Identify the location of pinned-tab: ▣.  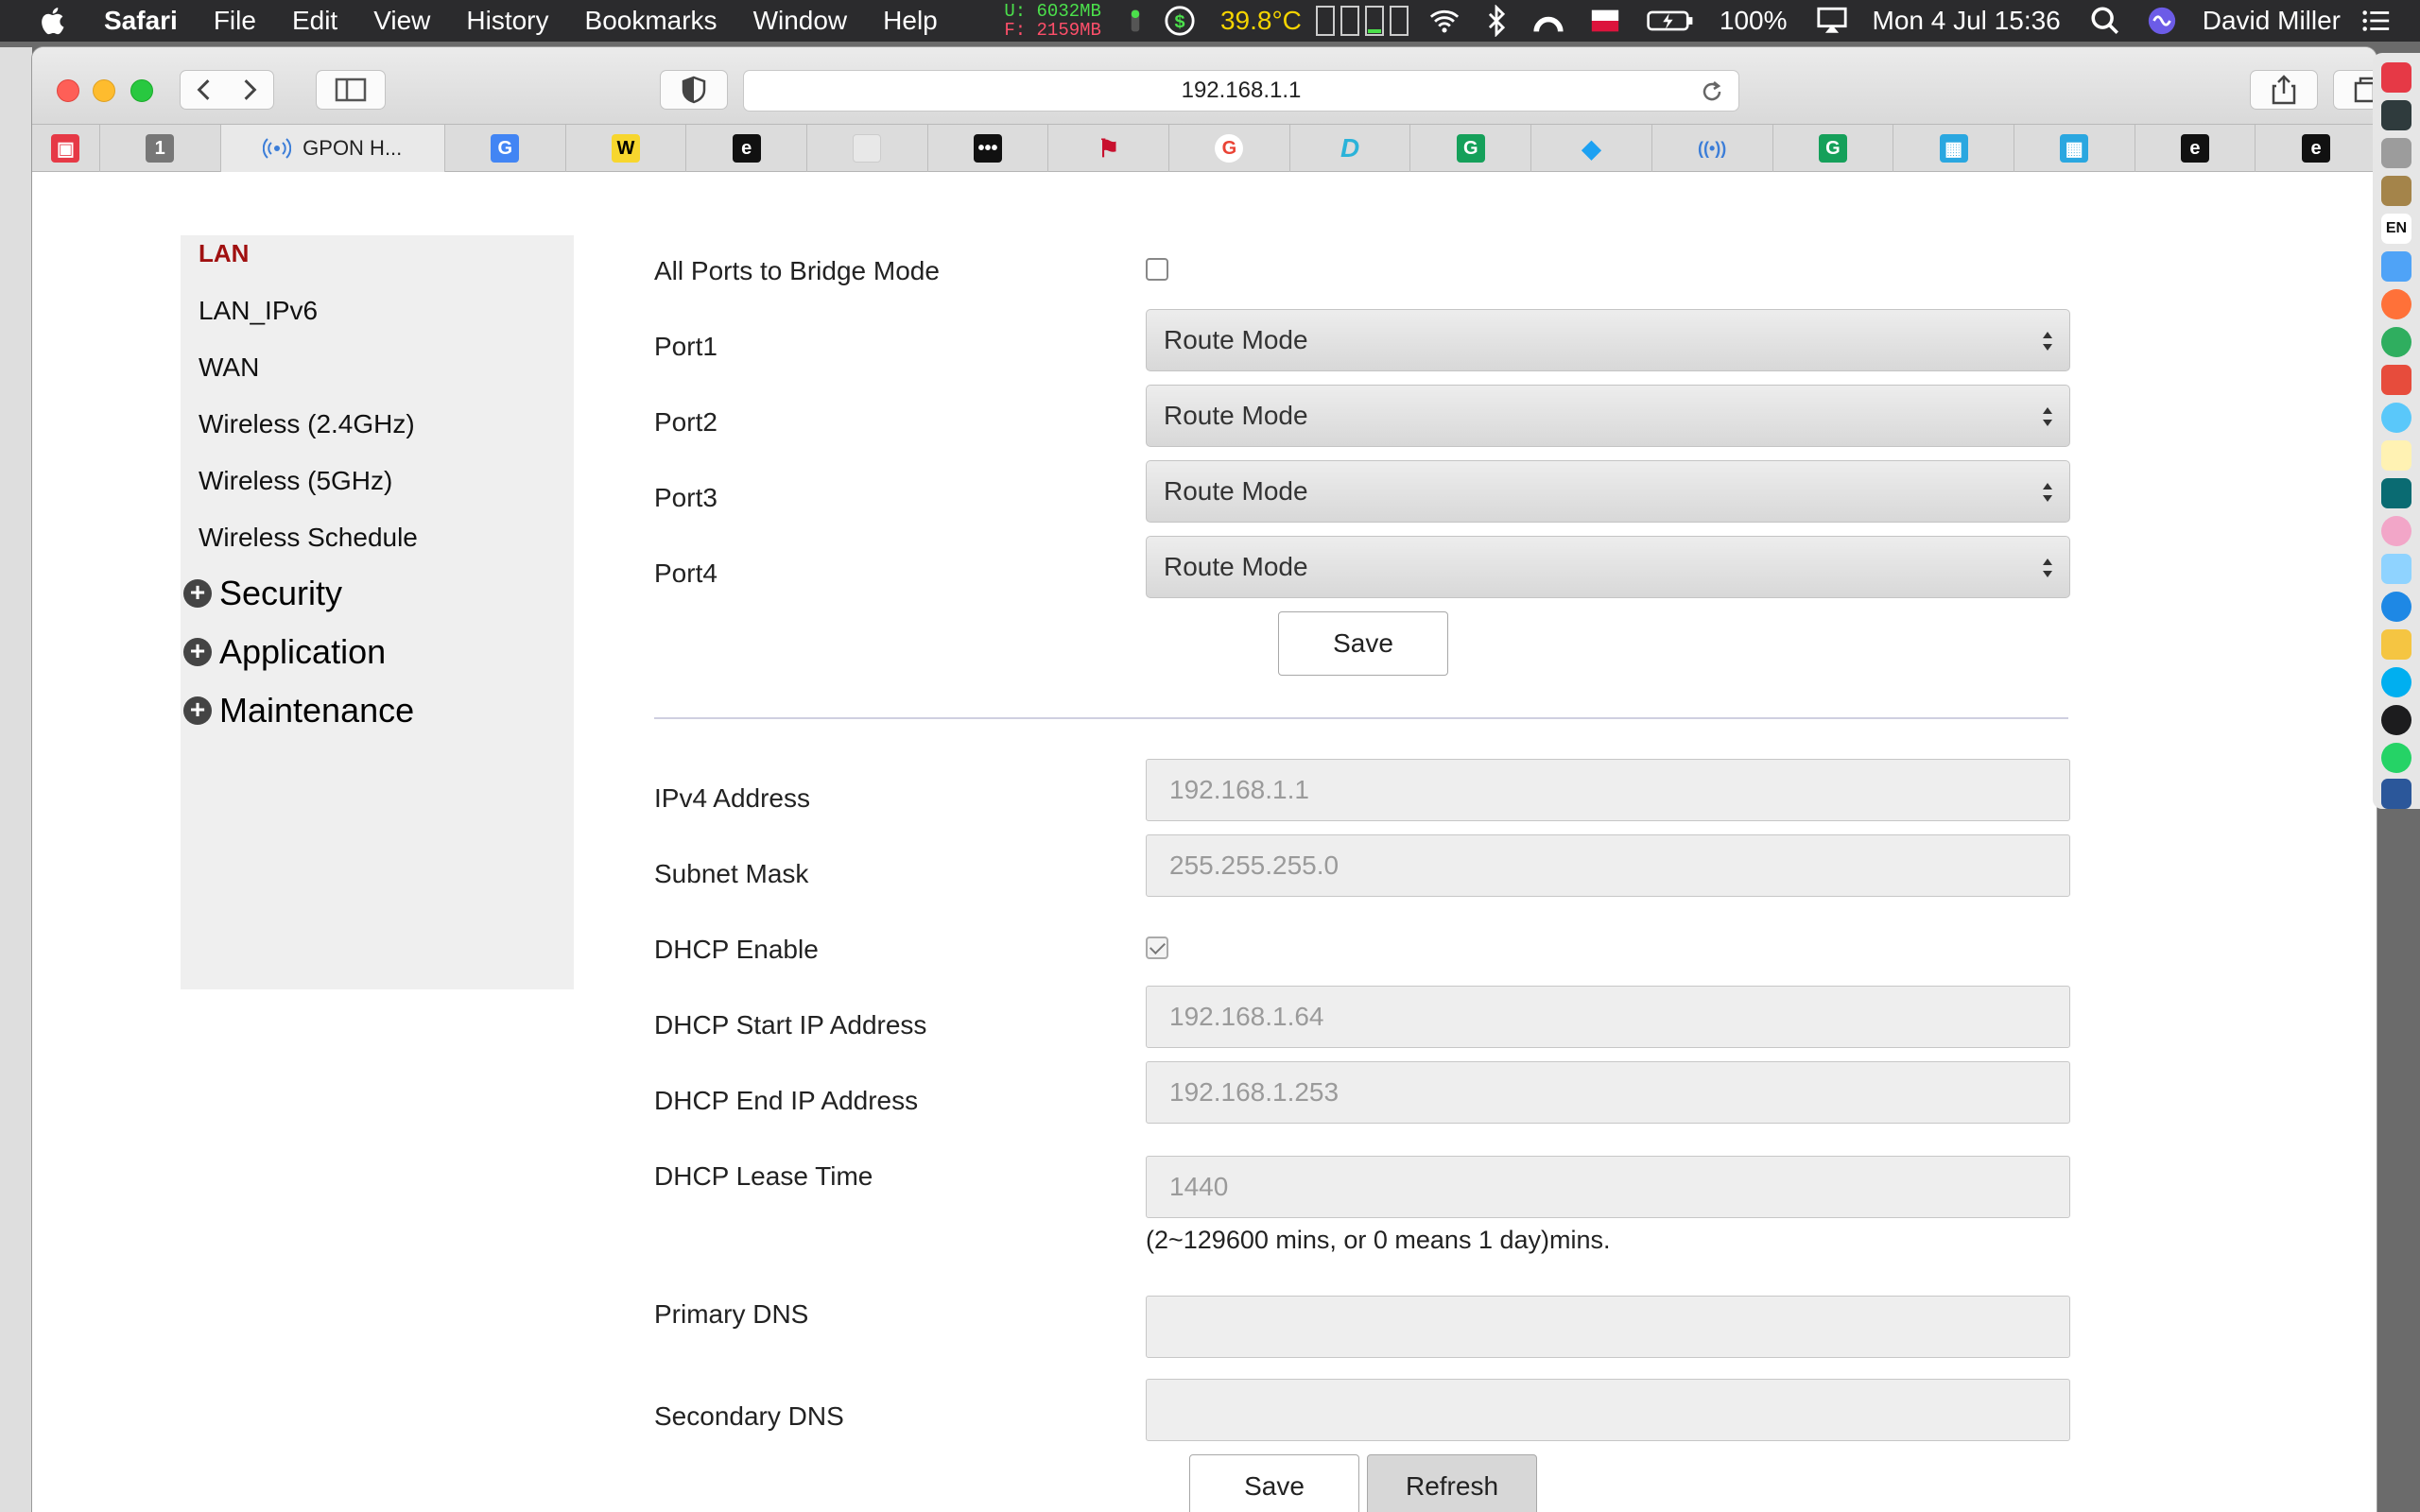
(66, 148).